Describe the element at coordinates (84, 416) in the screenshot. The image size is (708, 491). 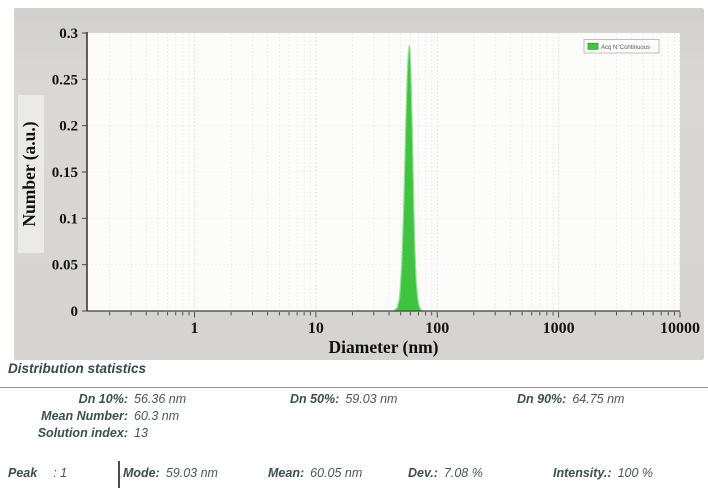
I see `stat-label-mean-number: Mean Number:` at that location.